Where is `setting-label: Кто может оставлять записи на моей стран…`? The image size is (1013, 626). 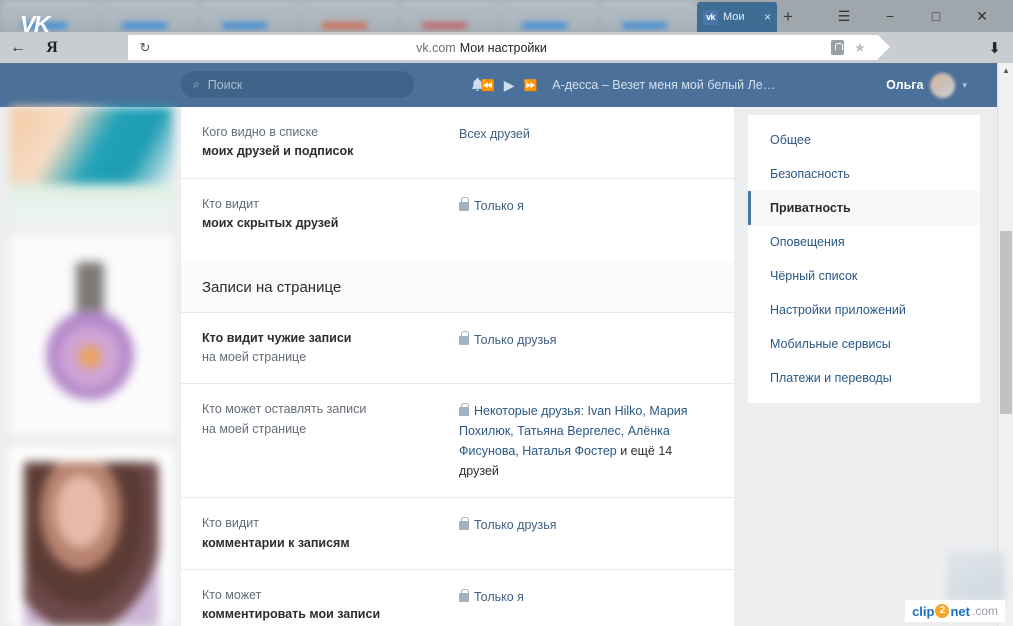 setting-label: Кто может оставлять записи на моей стран… is located at coordinates (330, 419).